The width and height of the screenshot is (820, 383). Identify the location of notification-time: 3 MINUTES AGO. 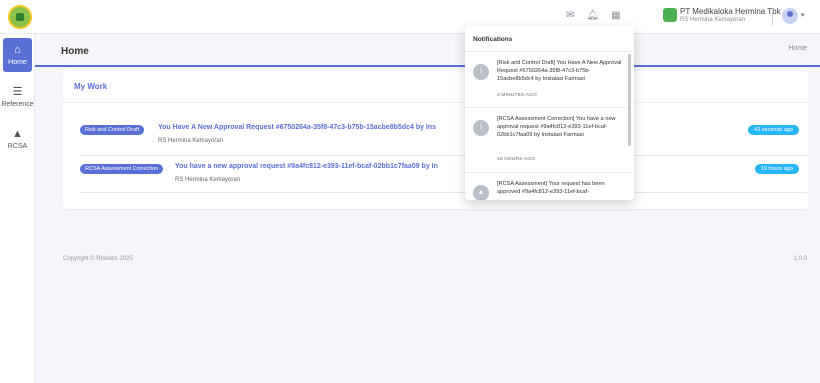
(517, 95).